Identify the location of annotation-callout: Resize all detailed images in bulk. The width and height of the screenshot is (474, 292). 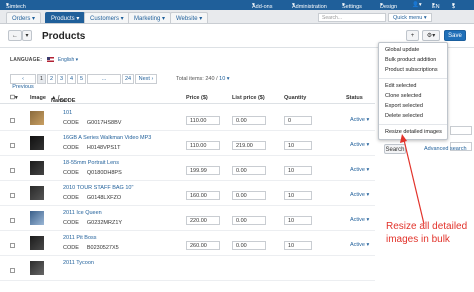
(427, 233).